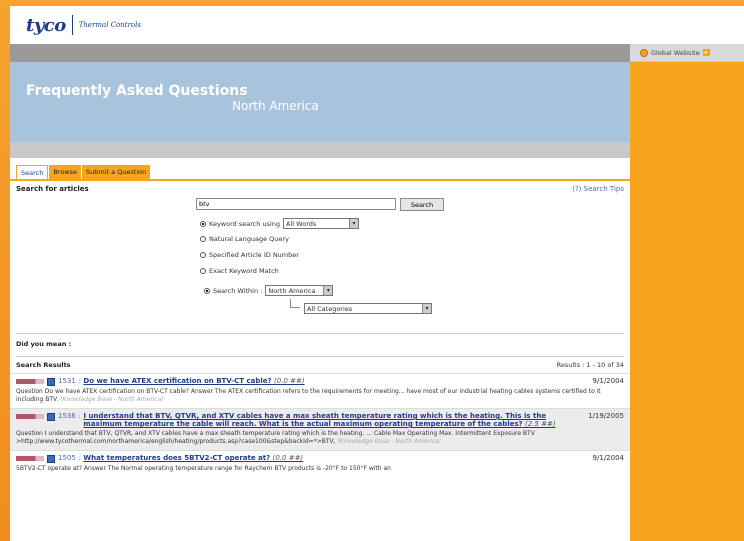 The image size is (744, 541). Describe the element at coordinates (249, 239) in the screenshot. I see `option-natural-language-label: Natural Language Query` at that location.